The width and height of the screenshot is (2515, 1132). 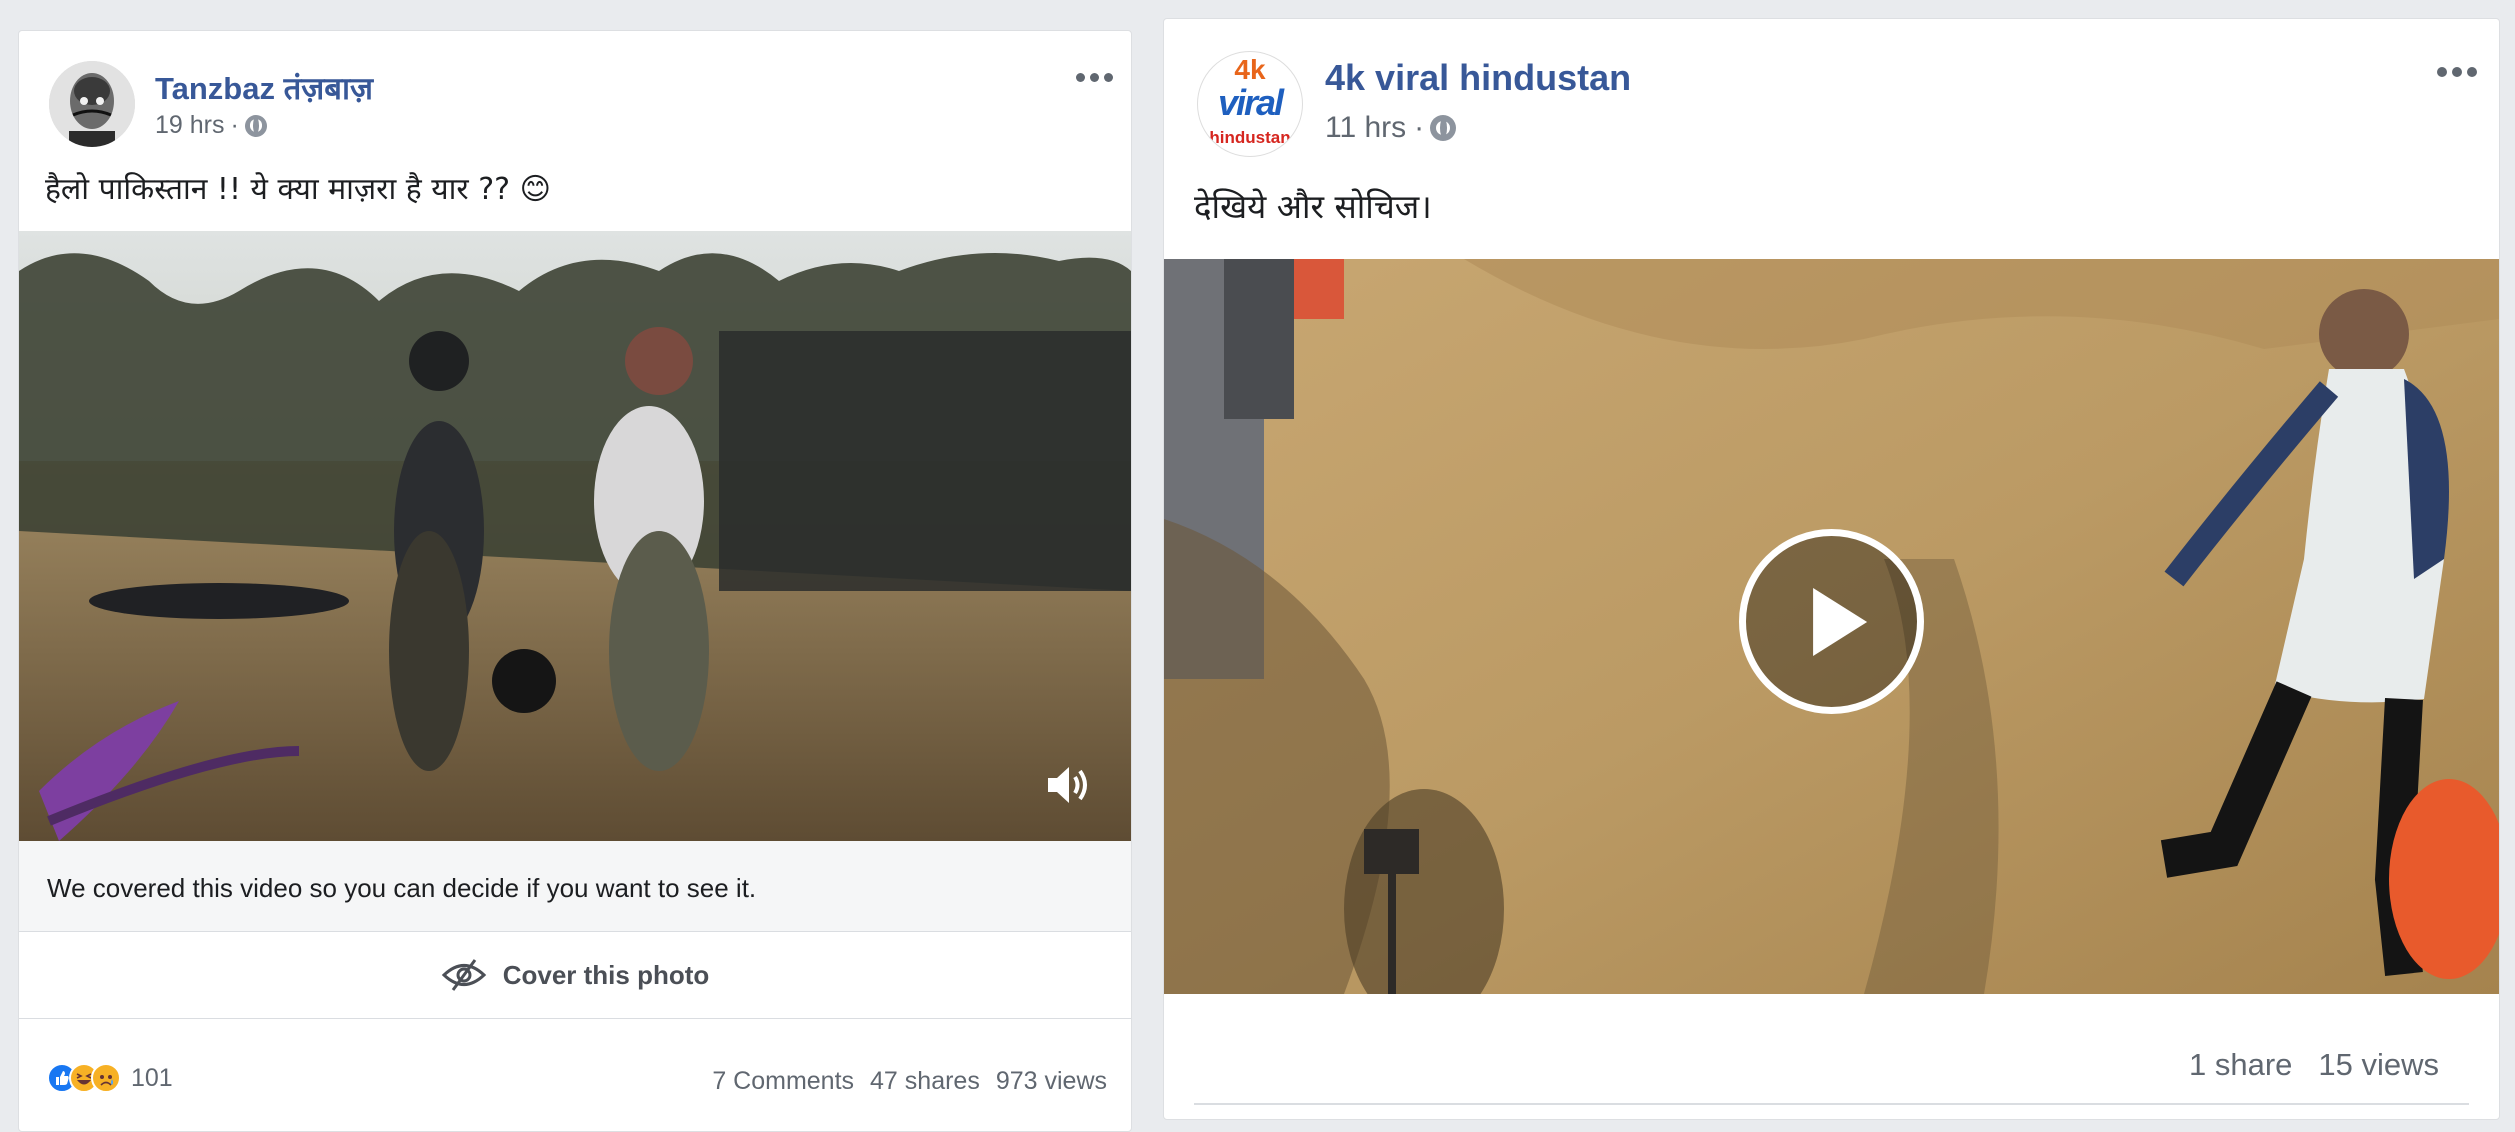 What do you see at coordinates (1365, 128) in the screenshot?
I see `post-timestamp: 11 hrs` at bounding box center [1365, 128].